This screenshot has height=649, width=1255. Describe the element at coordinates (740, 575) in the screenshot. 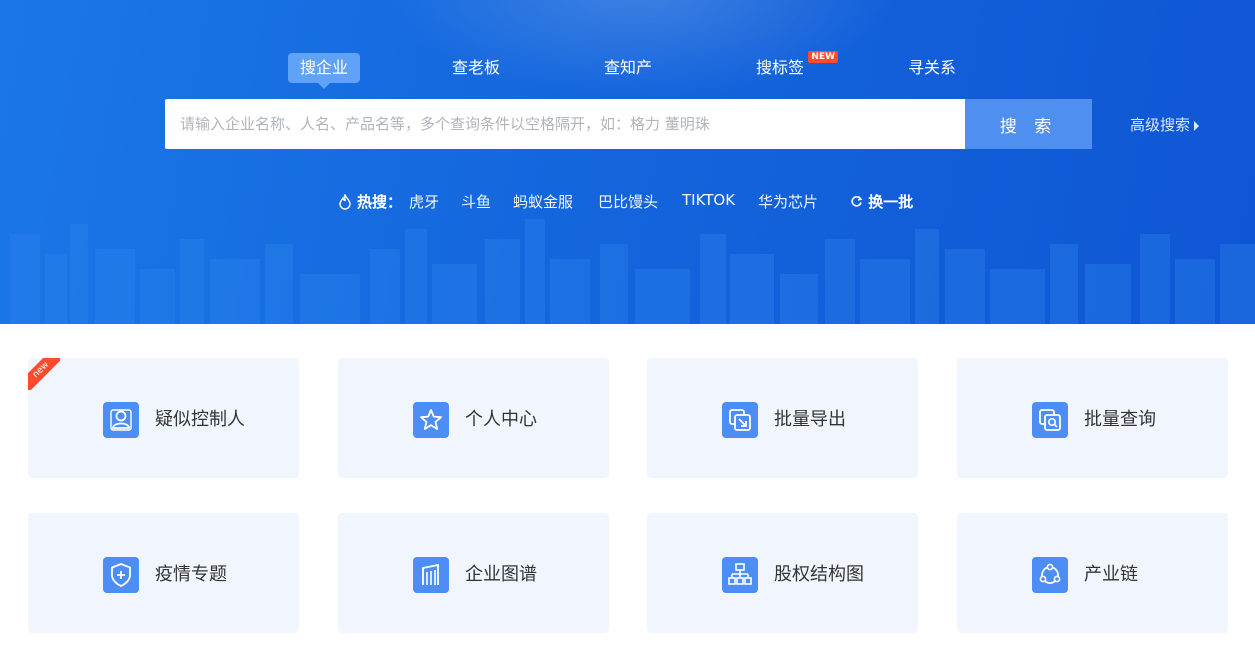

I see `org-chart-icon` at that location.